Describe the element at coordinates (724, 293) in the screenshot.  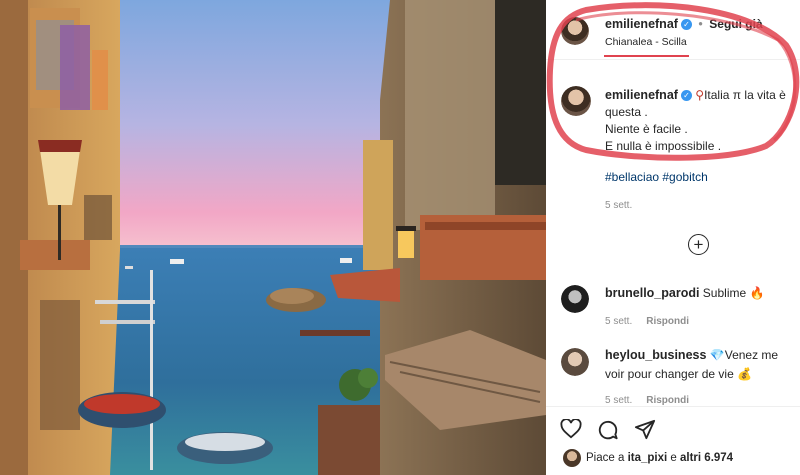
I see `comment-body: Sublime` at that location.